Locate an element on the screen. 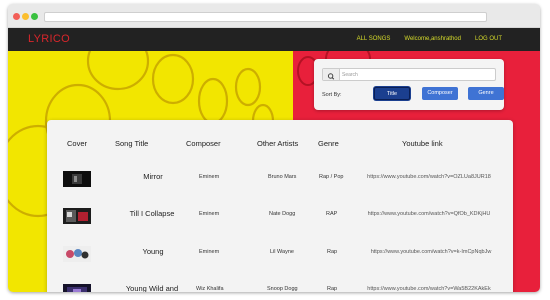 The height and width of the screenshot is (300, 550). sort-title-button: Title is located at coordinates (392, 93).